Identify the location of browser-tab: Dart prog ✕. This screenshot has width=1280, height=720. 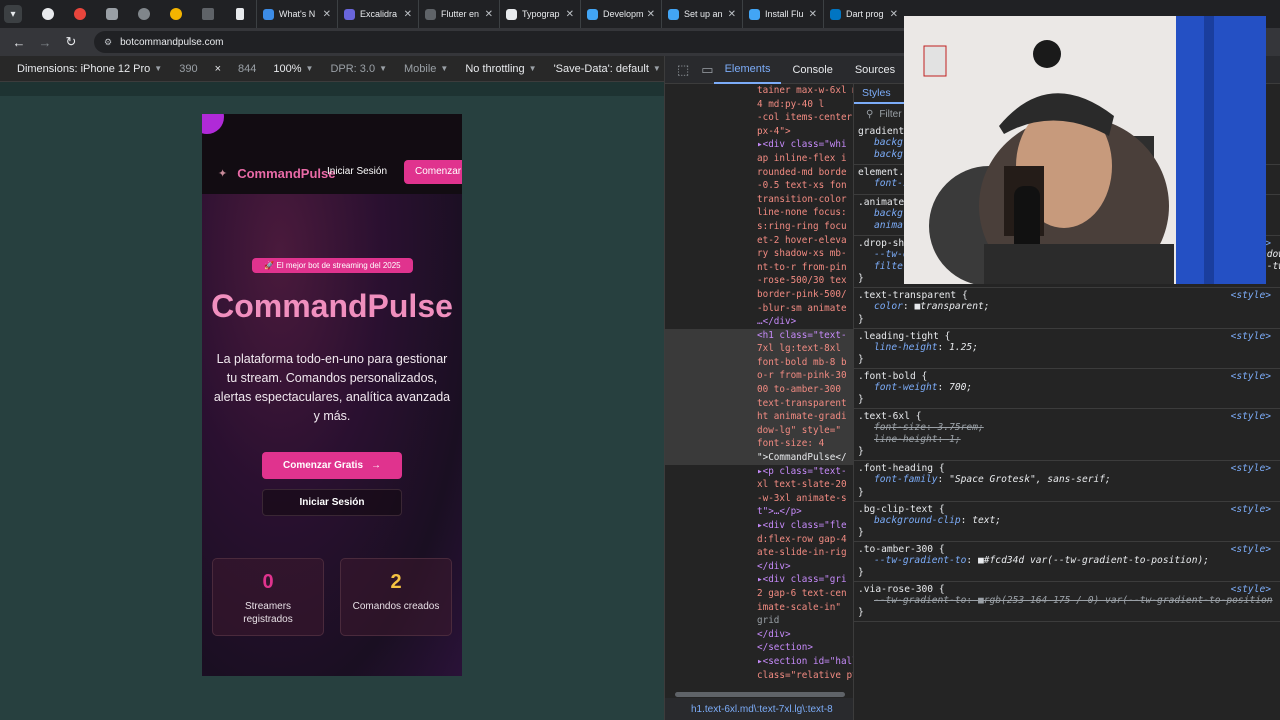
(863, 14).